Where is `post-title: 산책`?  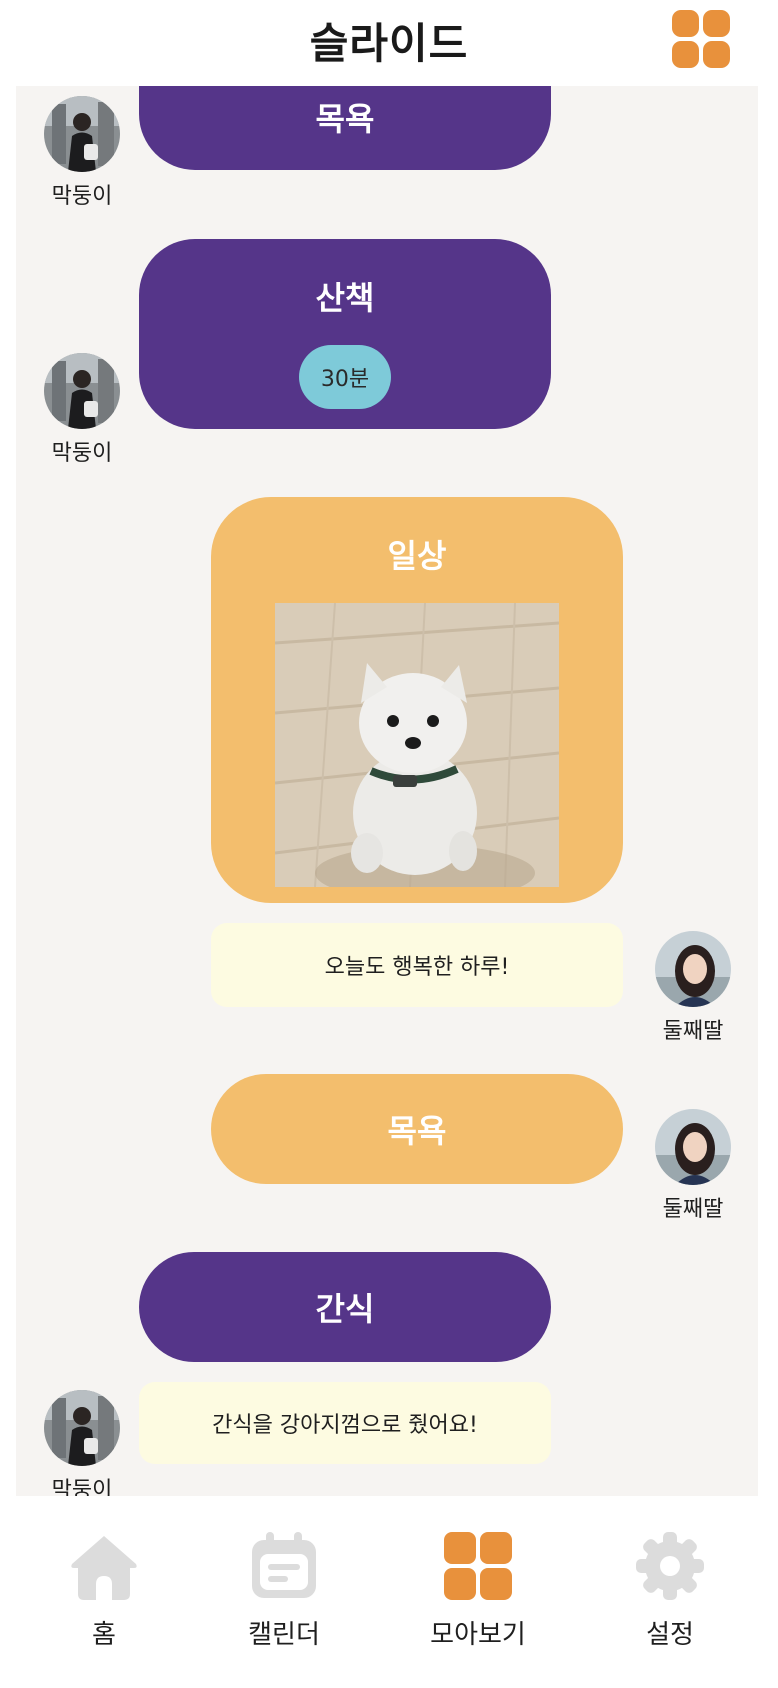 post-title: 산책 is located at coordinates (345, 298).